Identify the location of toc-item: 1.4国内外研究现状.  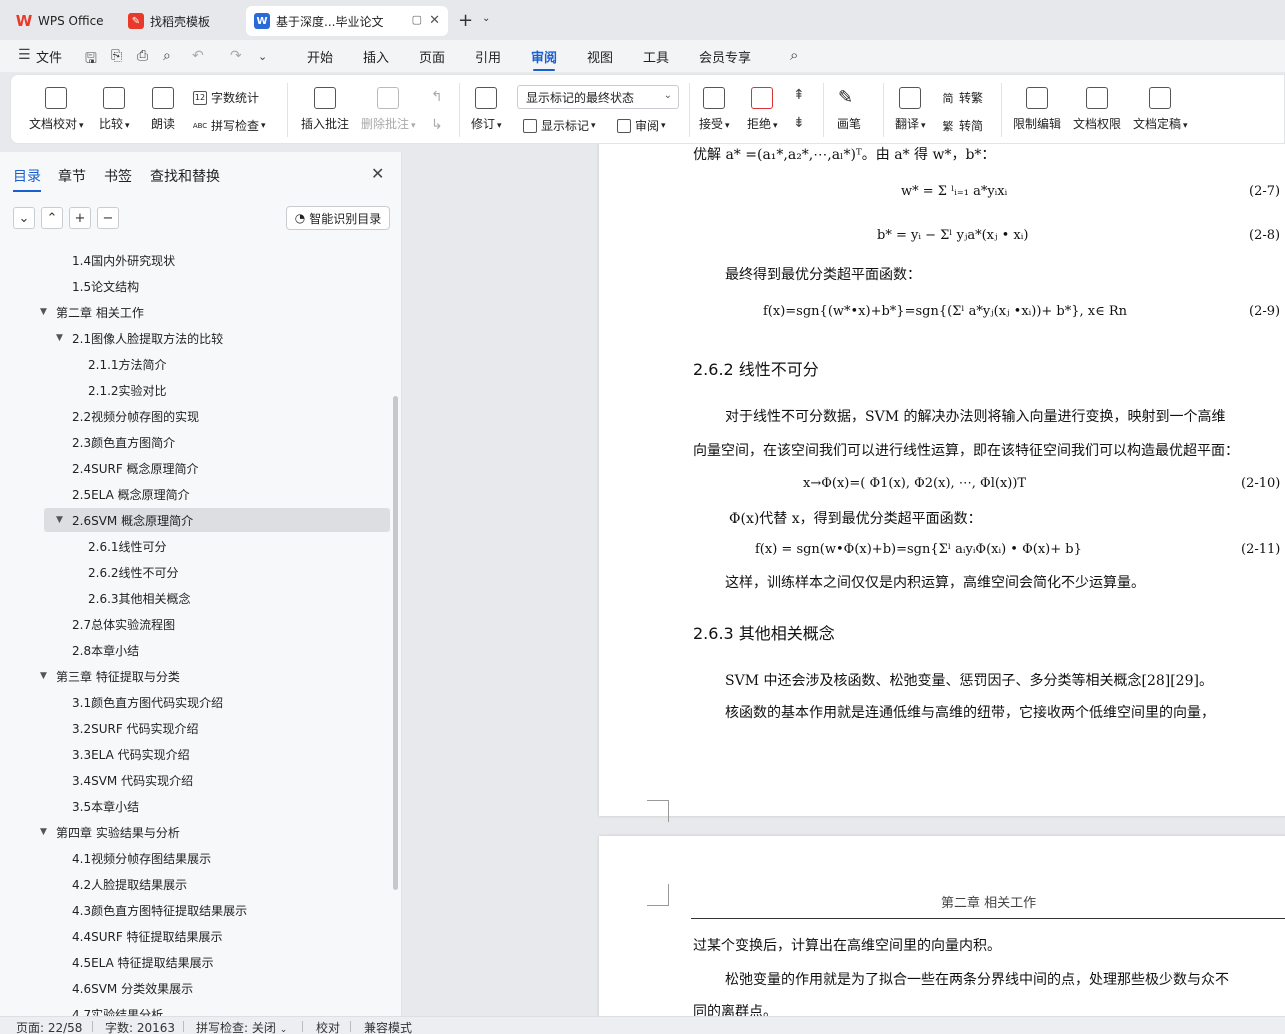
(115, 260).